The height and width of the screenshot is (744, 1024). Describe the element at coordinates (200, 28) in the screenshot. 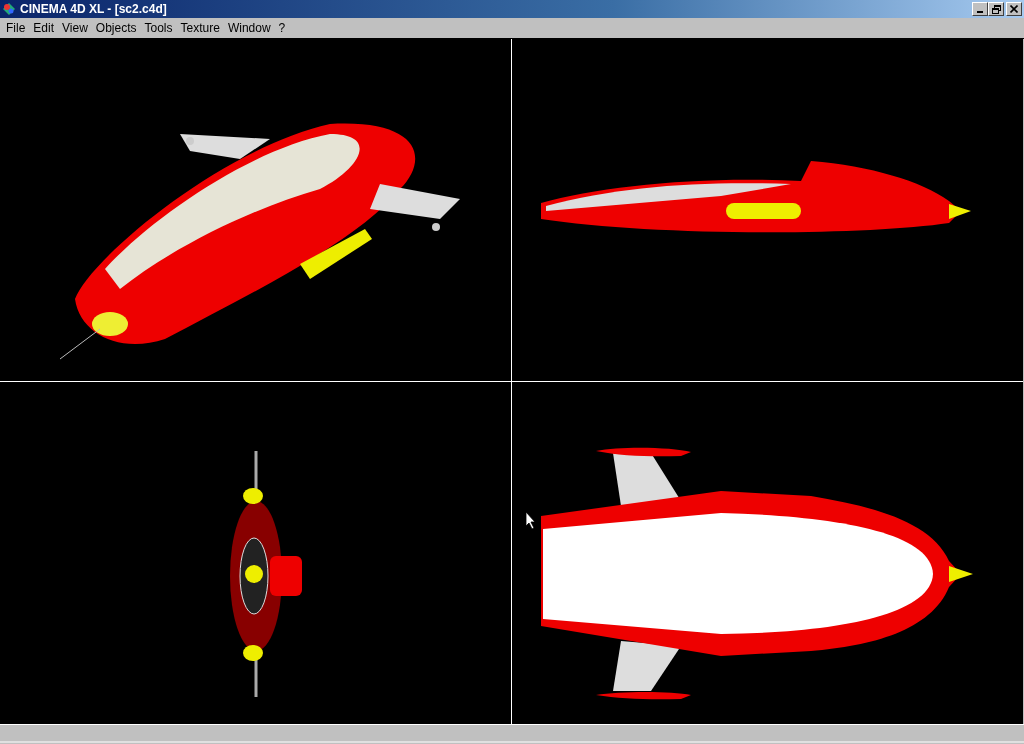

I see `menu-item: Texture` at that location.